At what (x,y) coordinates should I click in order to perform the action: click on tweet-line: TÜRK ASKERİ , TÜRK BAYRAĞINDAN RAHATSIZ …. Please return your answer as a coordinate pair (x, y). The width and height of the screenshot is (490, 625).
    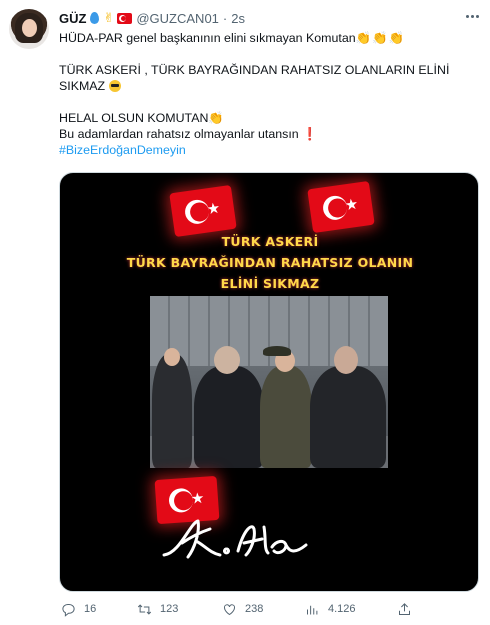
    Looking at the image, I should click on (254, 70).